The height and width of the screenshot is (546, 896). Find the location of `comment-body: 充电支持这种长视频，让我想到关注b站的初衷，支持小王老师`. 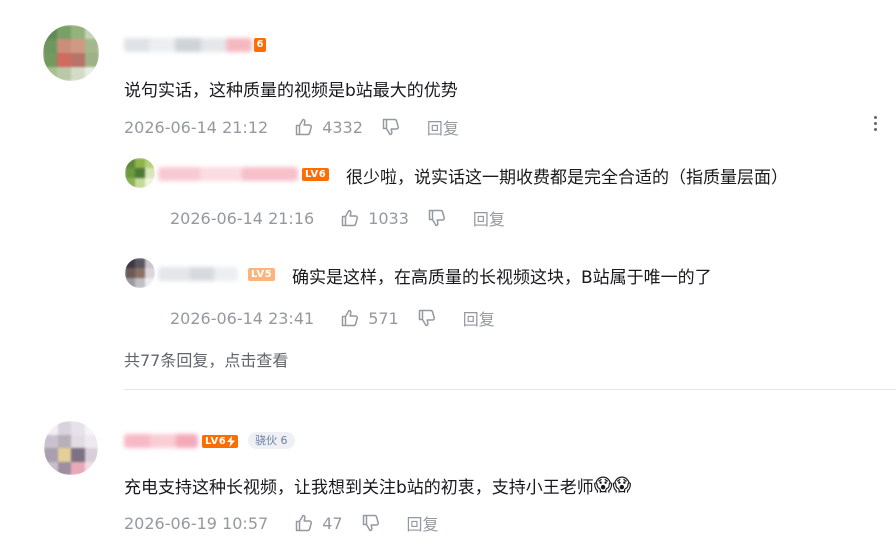

comment-body: 充电支持这种长视频，让我想到关注b站的初衷，支持小王老师 is located at coordinates (359, 488).